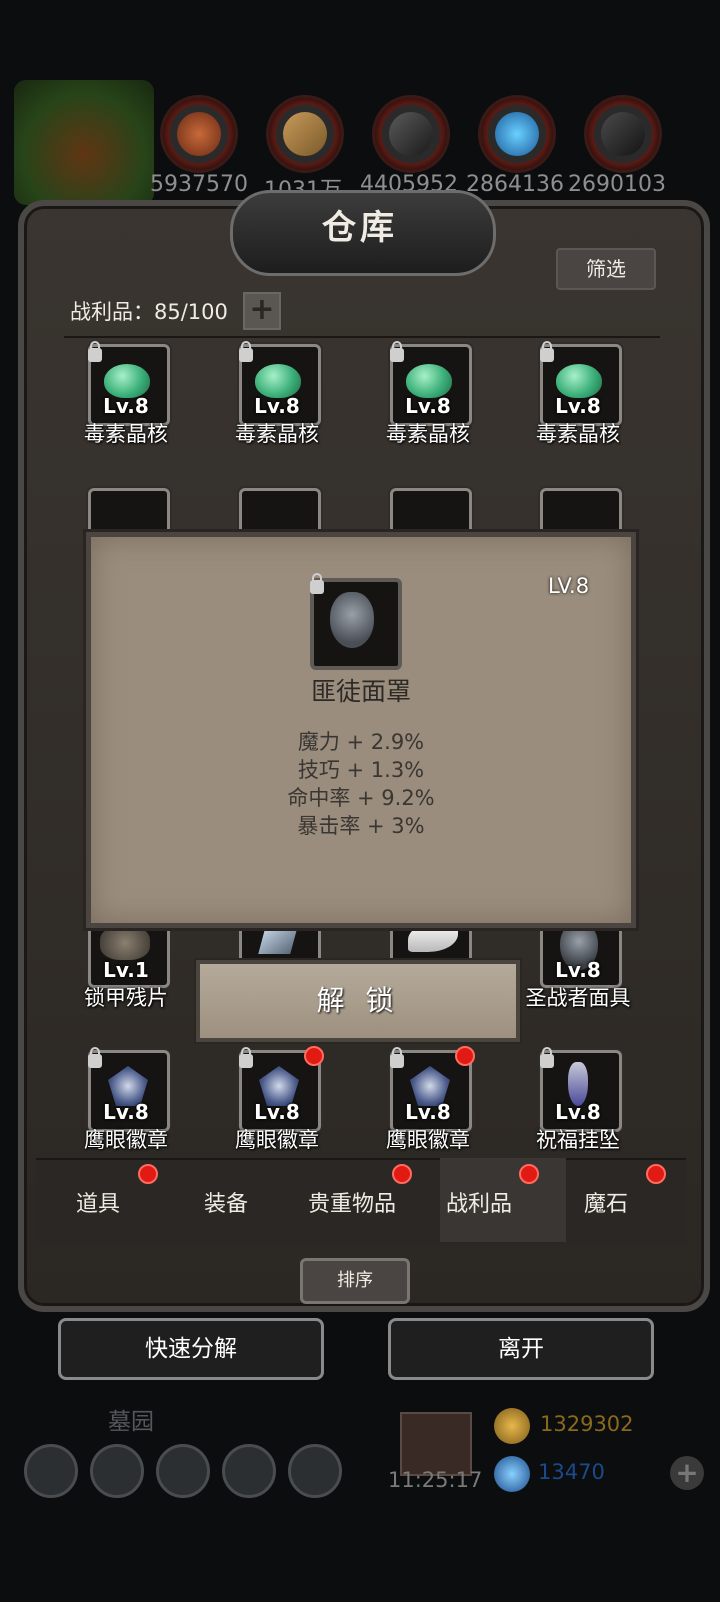  What do you see at coordinates (606, 1202) in the screenshot?
I see `tab-magic-stone: 魔石` at bounding box center [606, 1202].